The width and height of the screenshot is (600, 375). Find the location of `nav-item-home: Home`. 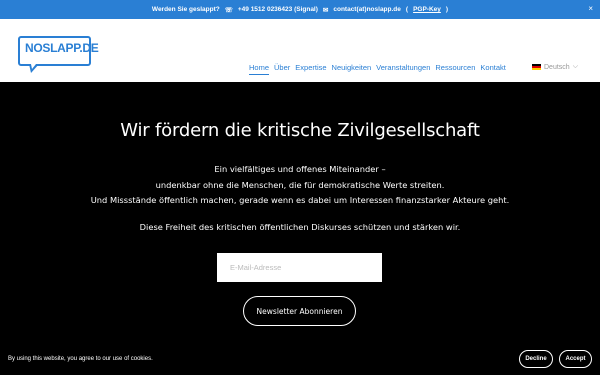

nav-item-home: Home is located at coordinates (259, 69).